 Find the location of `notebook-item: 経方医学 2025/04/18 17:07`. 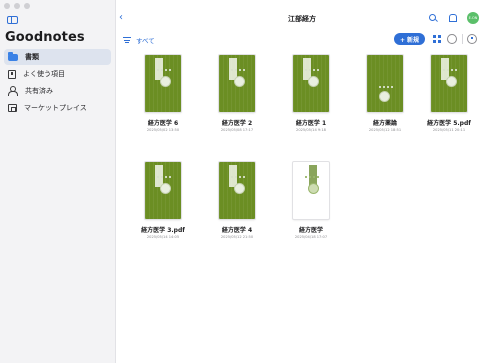

notebook-item: 経方医学 2025/04/18 17:07 is located at coordinates (311, 200).